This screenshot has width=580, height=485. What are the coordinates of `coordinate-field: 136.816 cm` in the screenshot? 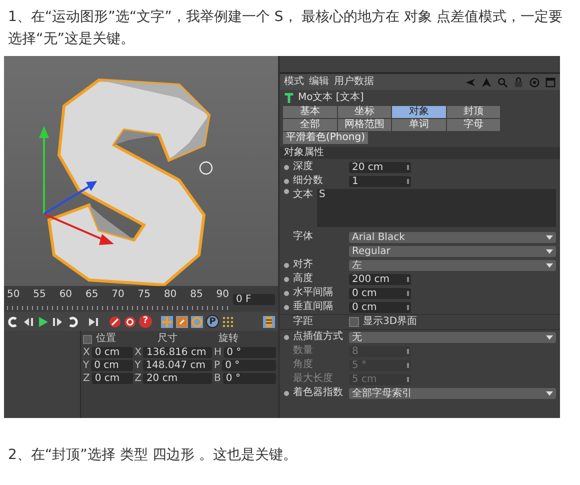 It's located at (177, 352).